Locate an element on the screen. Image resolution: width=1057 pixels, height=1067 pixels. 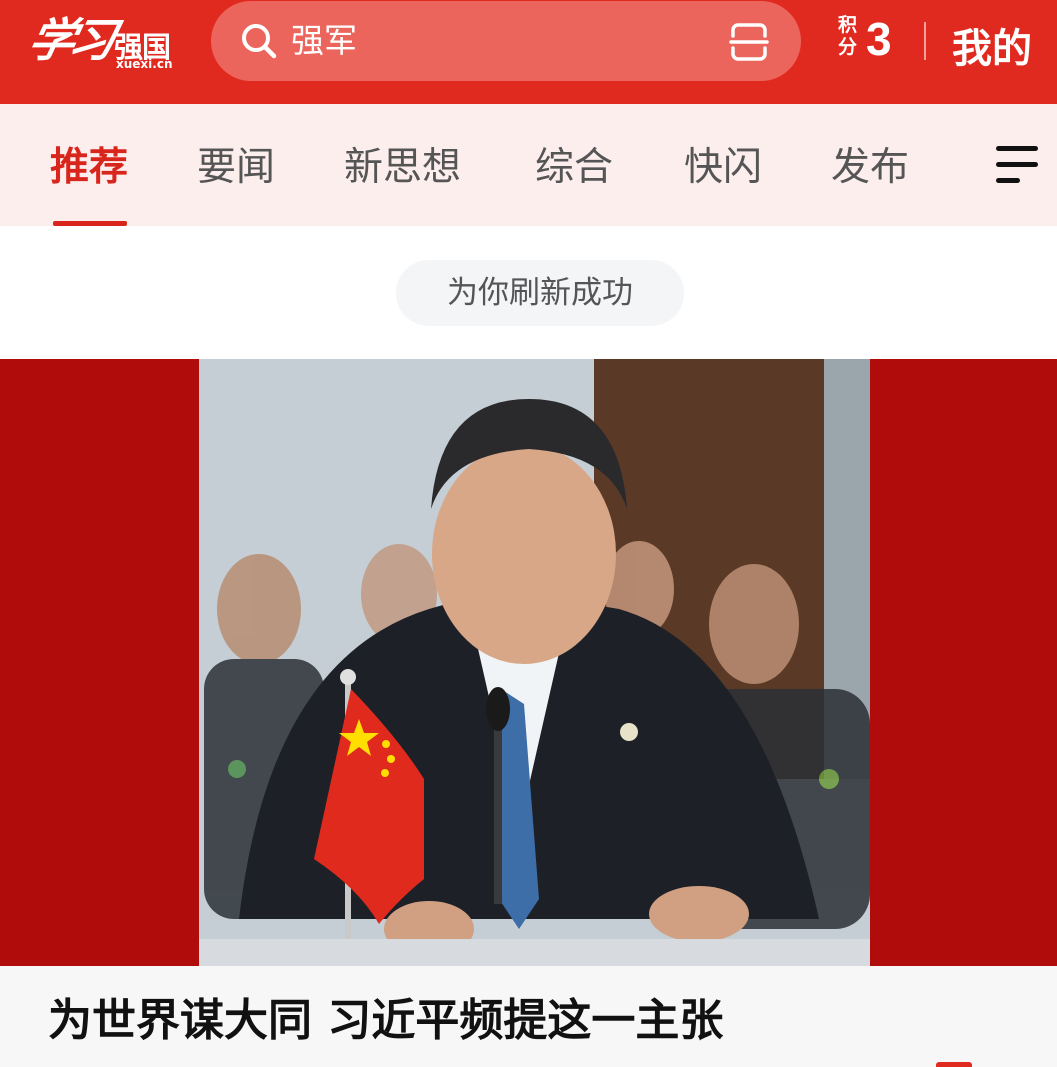
article-card: 为世界谋大同 习近平频提这一主张 is located at coordinates (528, 1016).